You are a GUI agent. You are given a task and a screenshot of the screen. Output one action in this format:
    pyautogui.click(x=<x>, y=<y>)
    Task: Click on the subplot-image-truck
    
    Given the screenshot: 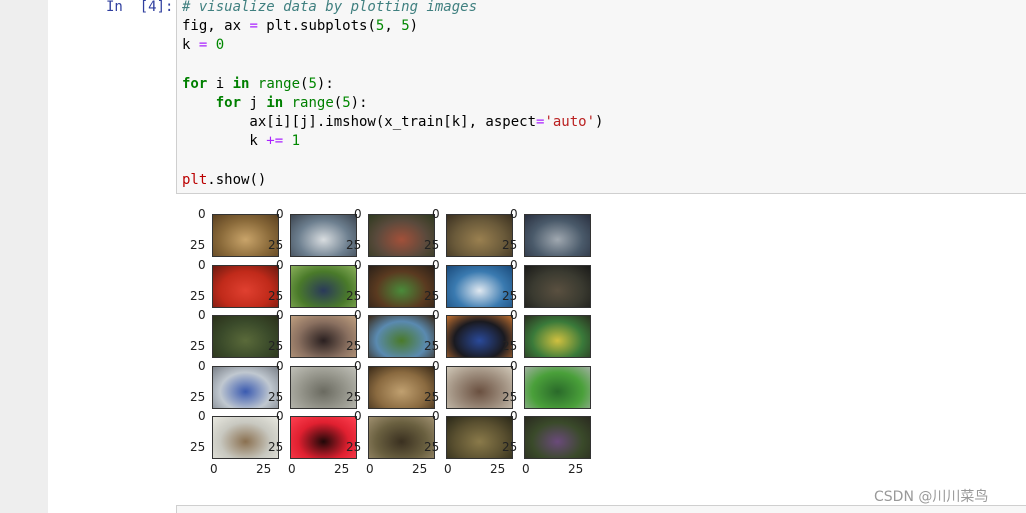 What is the action you would take?
    pyautogui.click(x=557, y=336)
    